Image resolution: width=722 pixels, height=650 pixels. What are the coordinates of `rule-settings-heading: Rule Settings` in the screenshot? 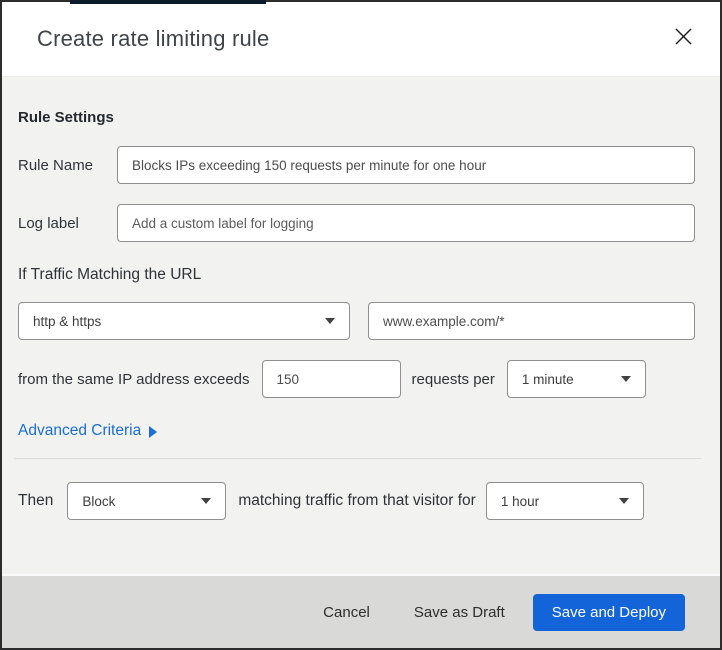 It's located at (66, 117).